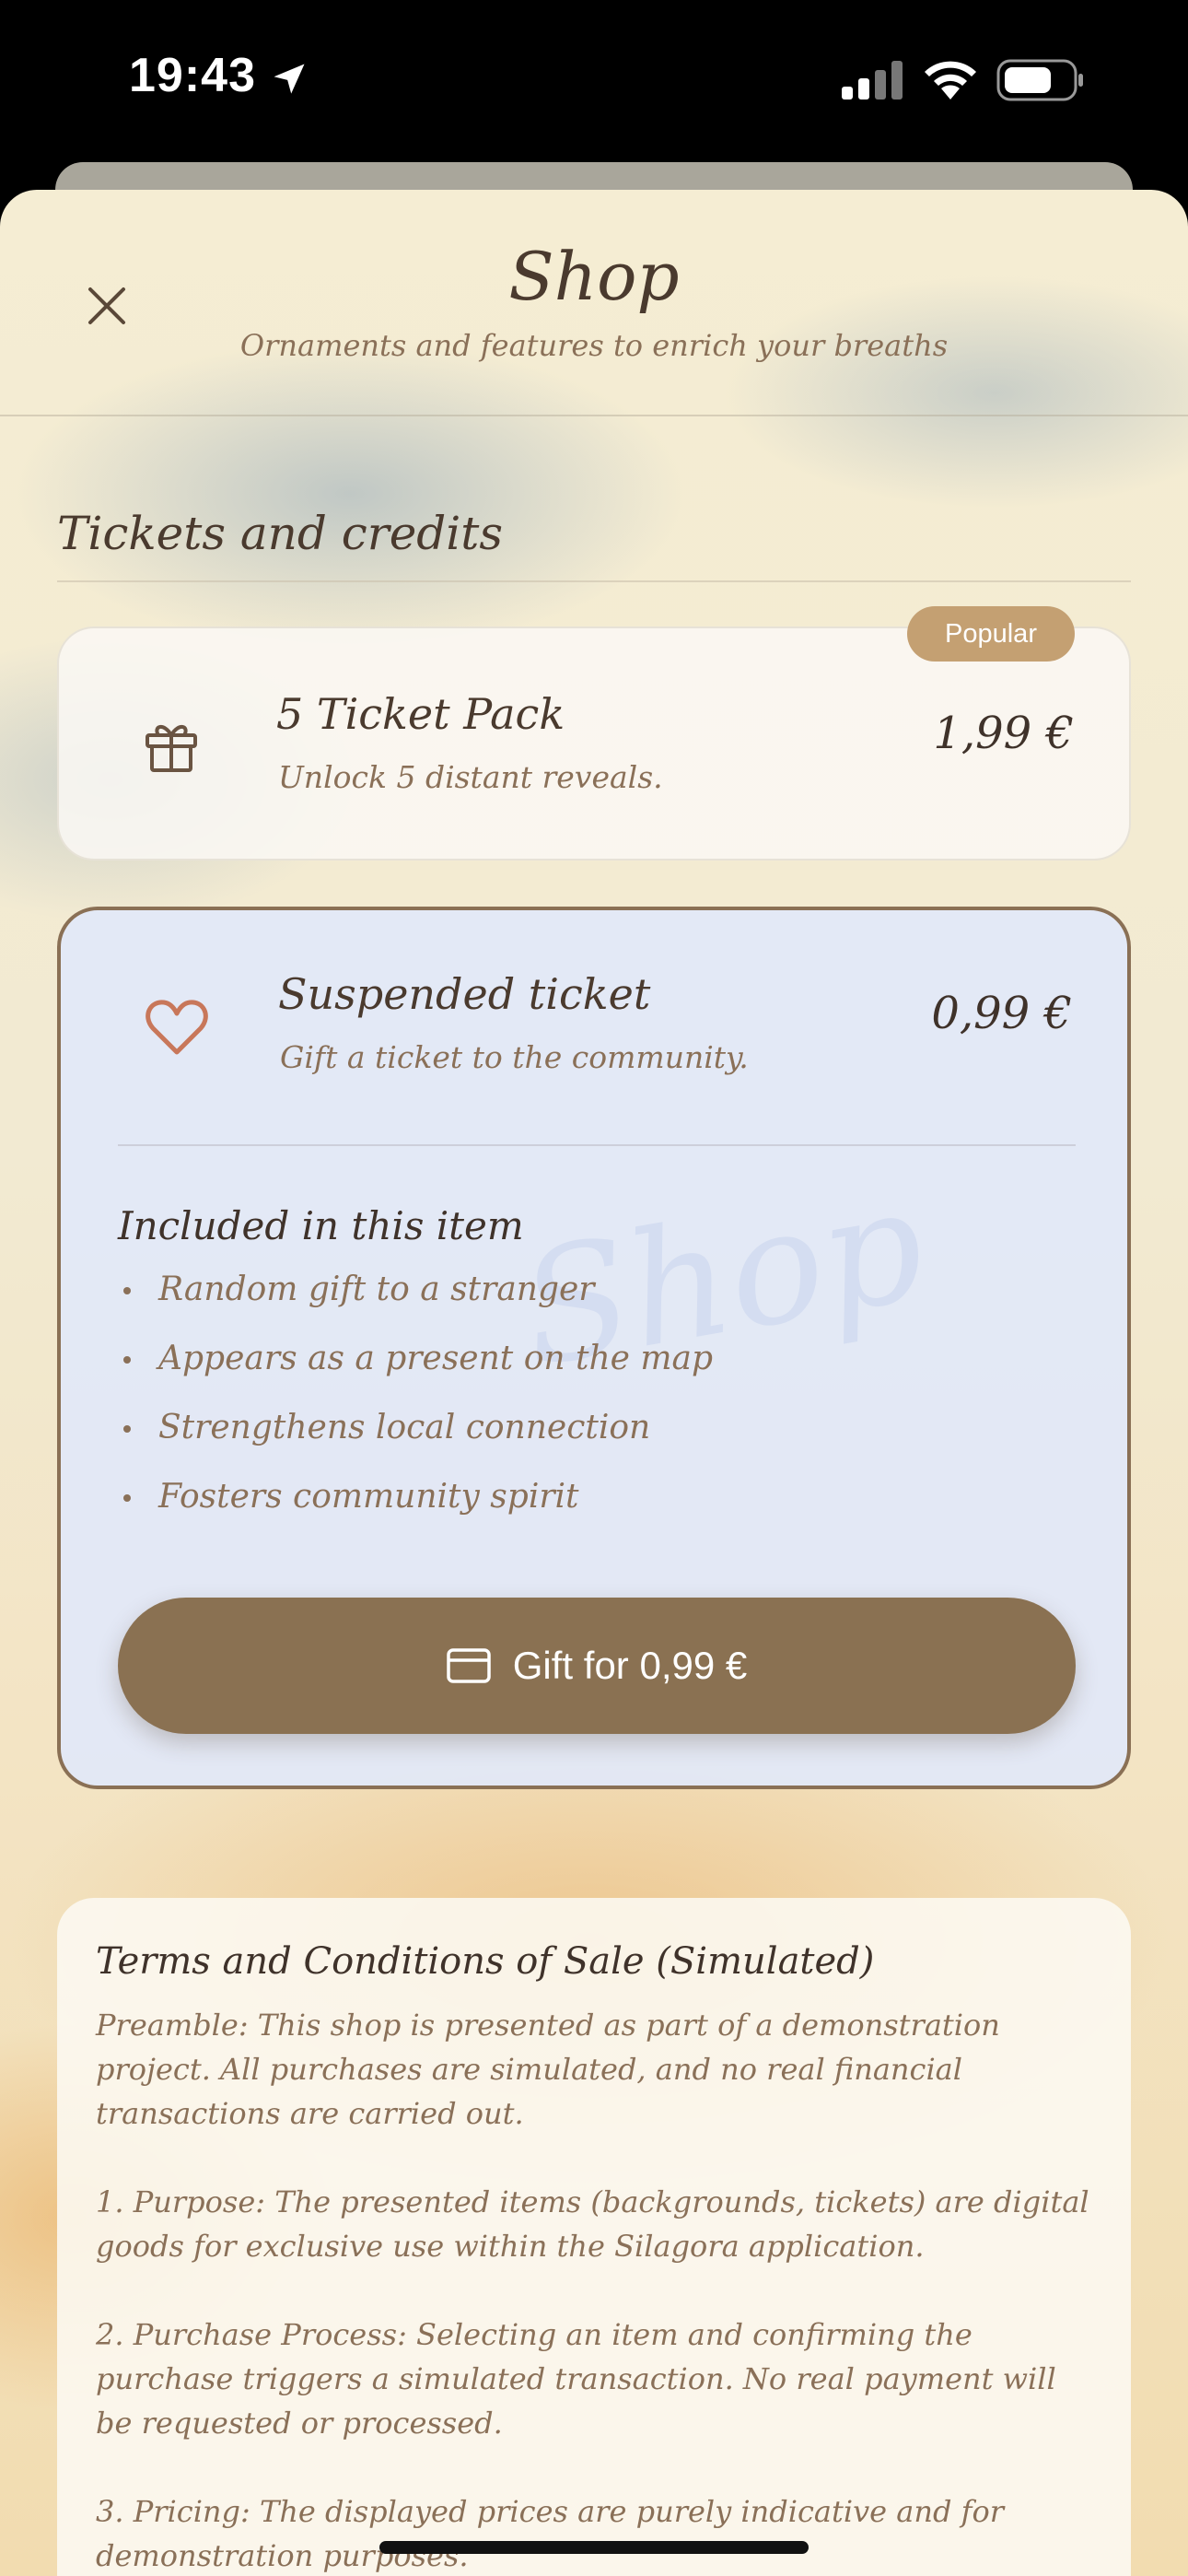  What do you see at coordinates (594, 276) in the screenshot?
I see `page-title: Shop` at bounding box center [594, 276].